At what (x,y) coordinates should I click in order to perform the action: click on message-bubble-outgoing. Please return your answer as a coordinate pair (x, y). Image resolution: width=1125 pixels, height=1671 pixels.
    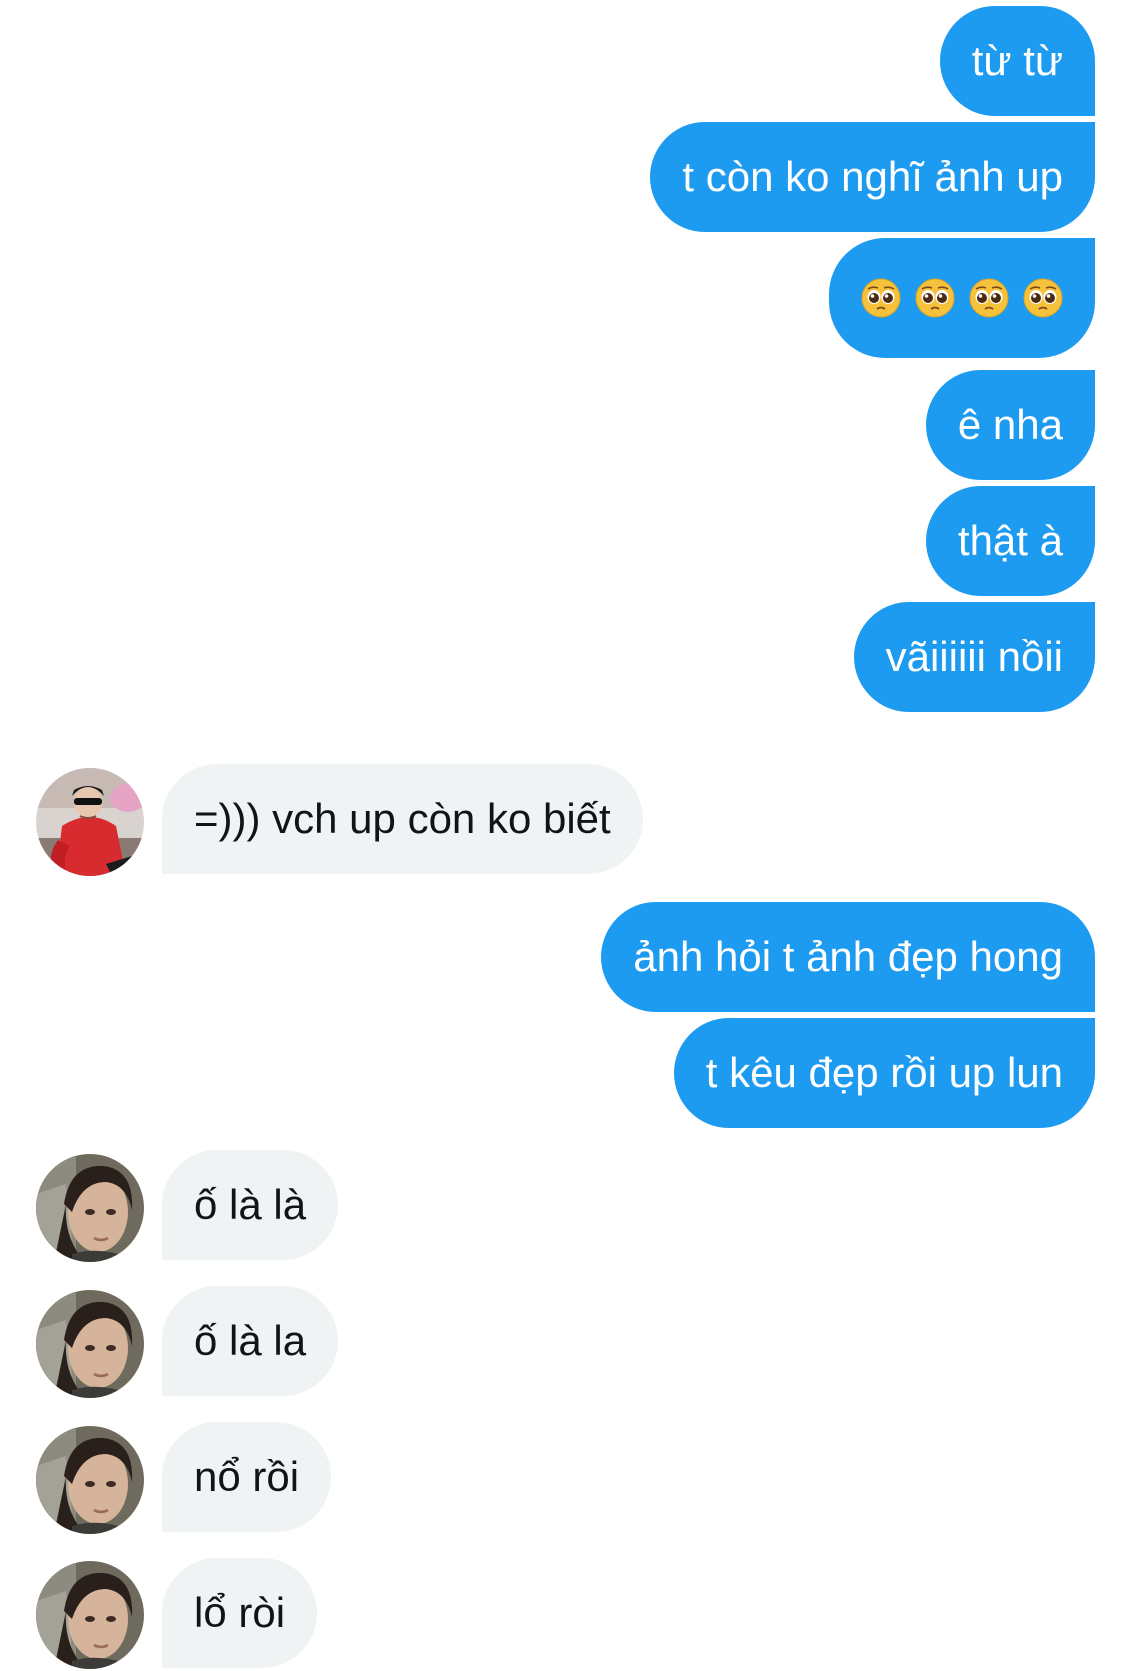
    Looking at the image, I should click on (962, 298).